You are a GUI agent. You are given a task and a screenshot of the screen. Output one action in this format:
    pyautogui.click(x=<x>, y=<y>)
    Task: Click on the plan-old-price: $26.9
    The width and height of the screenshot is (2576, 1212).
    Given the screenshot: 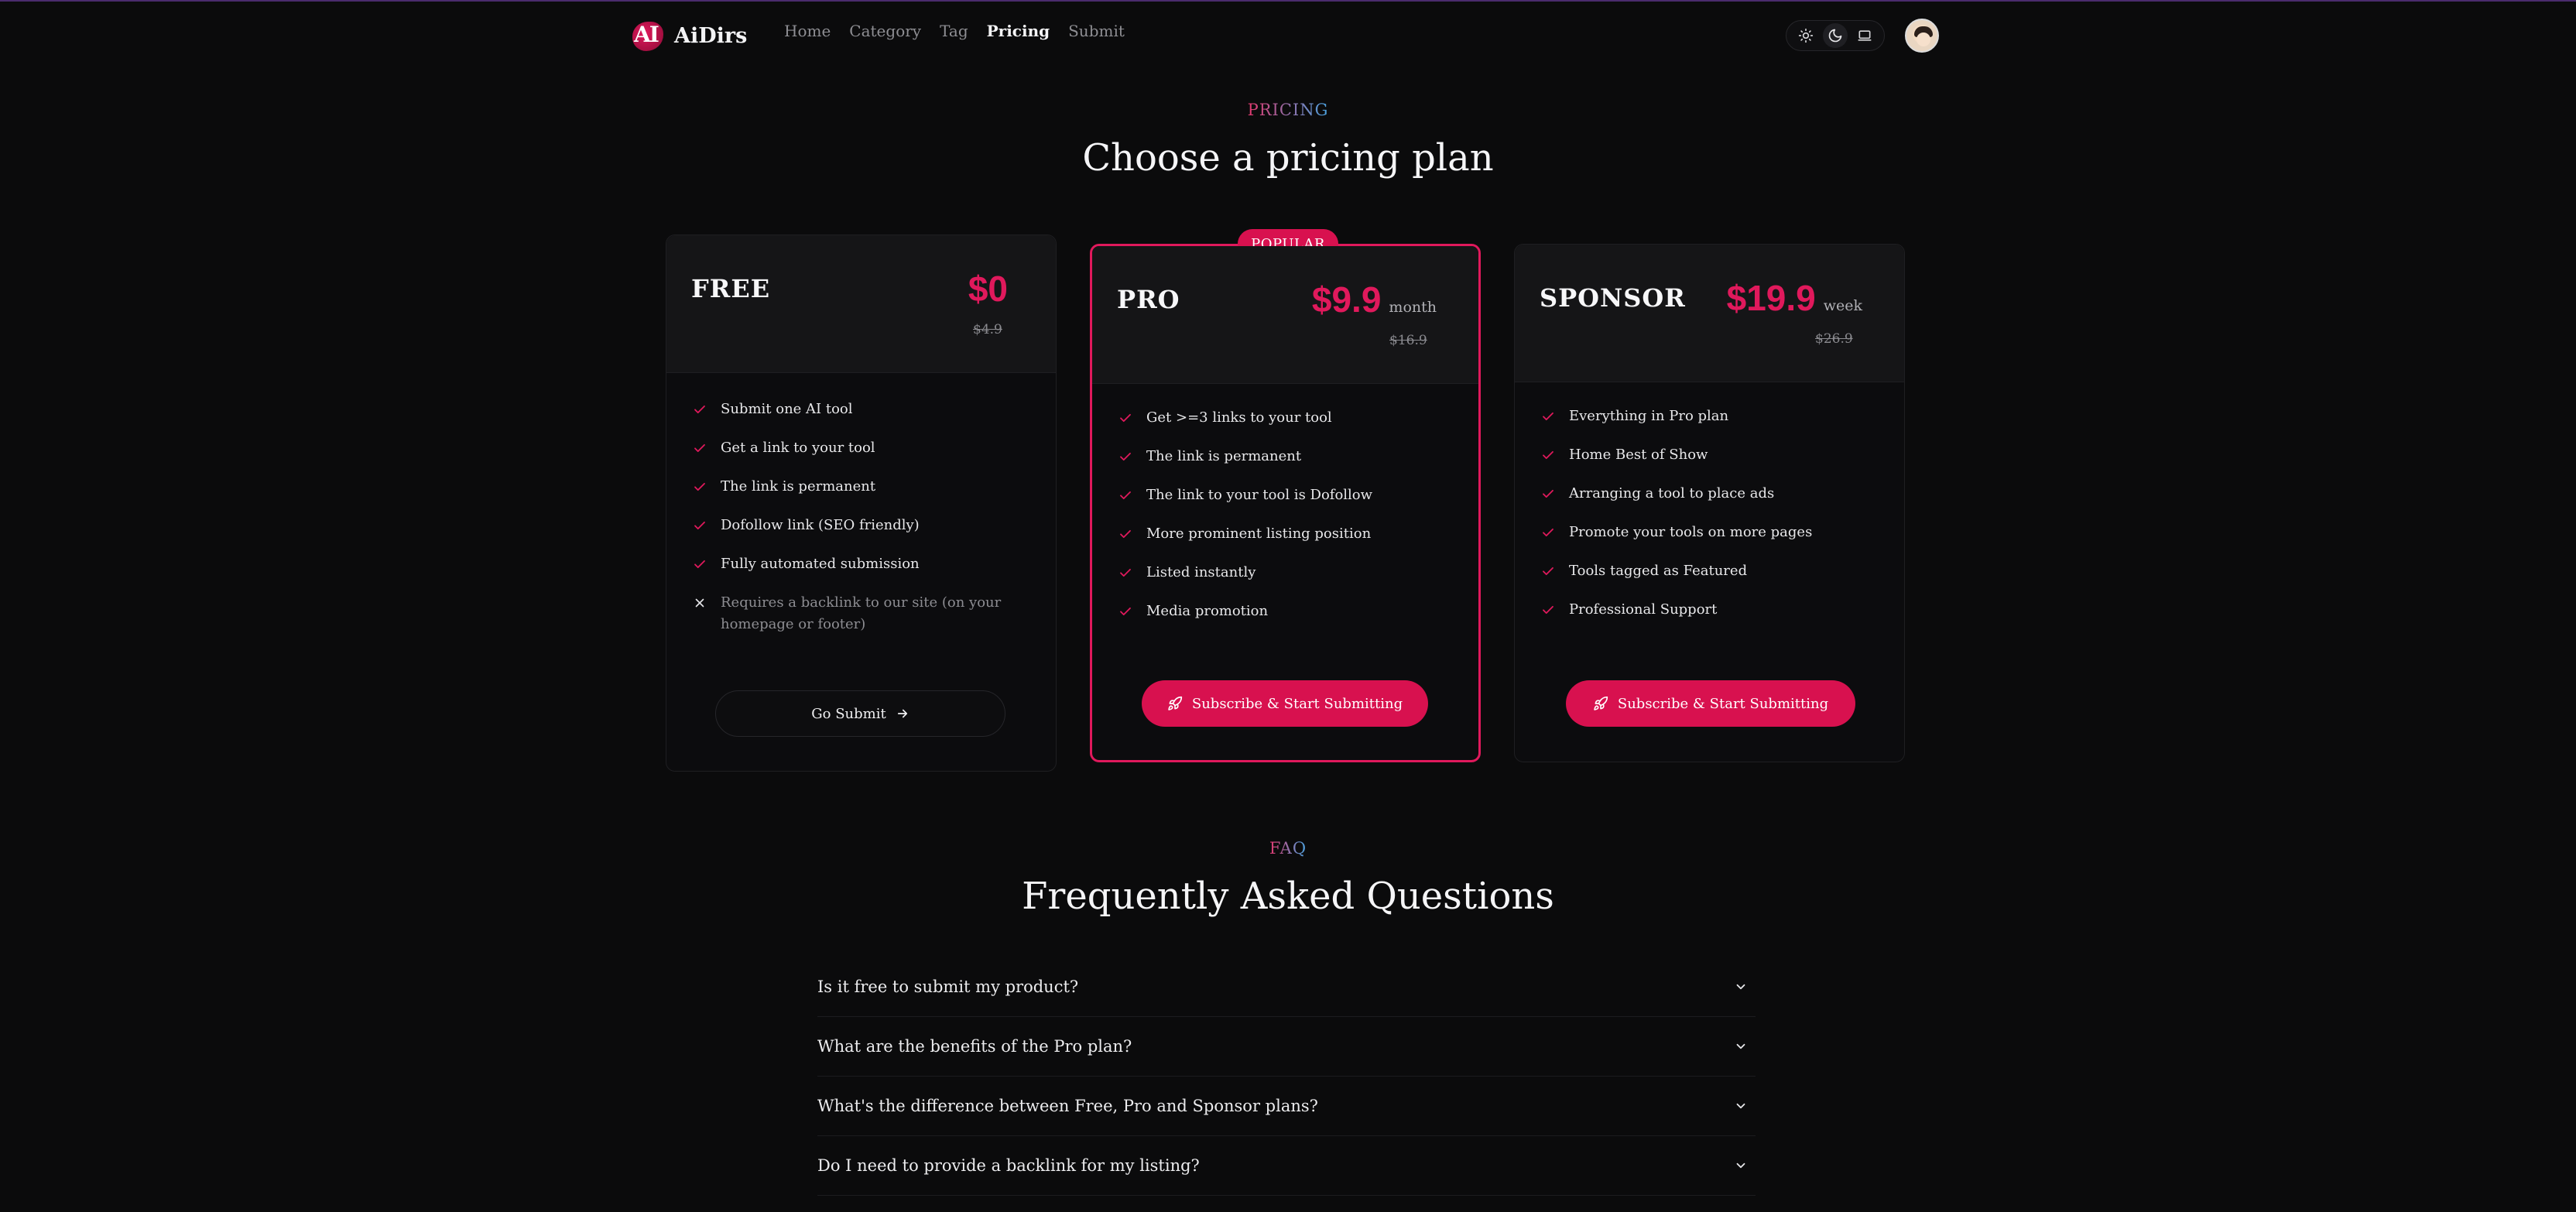 What is the action you would take?
    pyautogui.click(x=1834, y=339)
    